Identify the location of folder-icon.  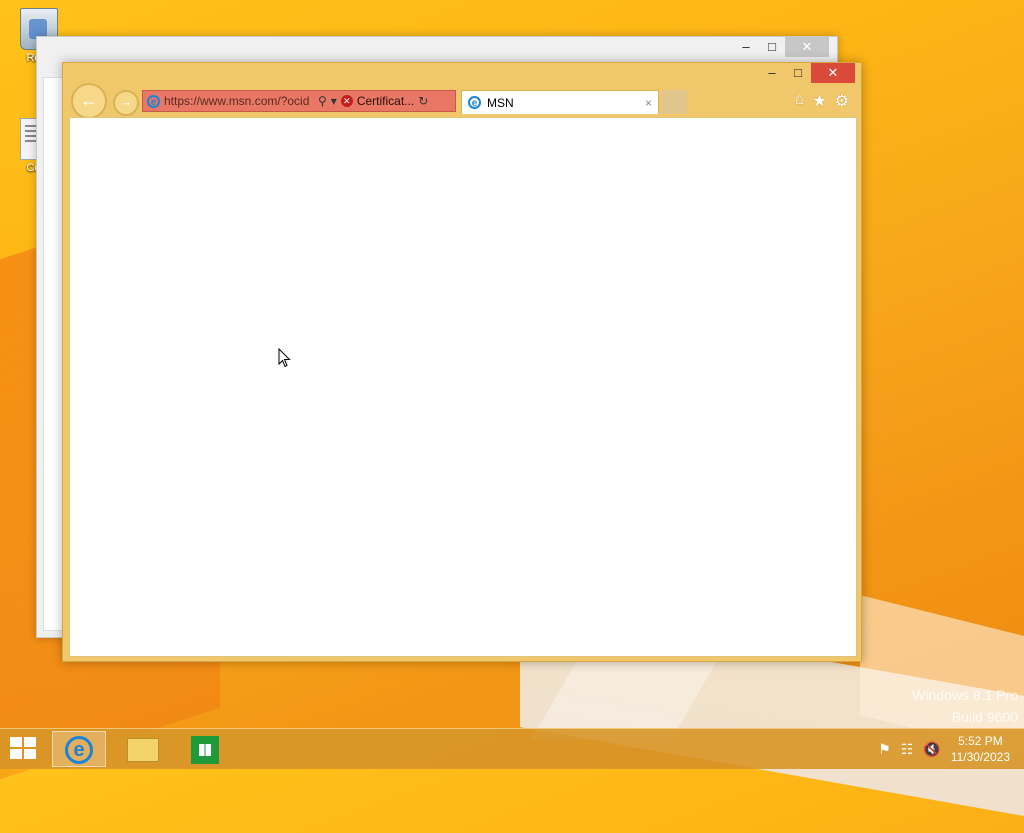
(143, 750).